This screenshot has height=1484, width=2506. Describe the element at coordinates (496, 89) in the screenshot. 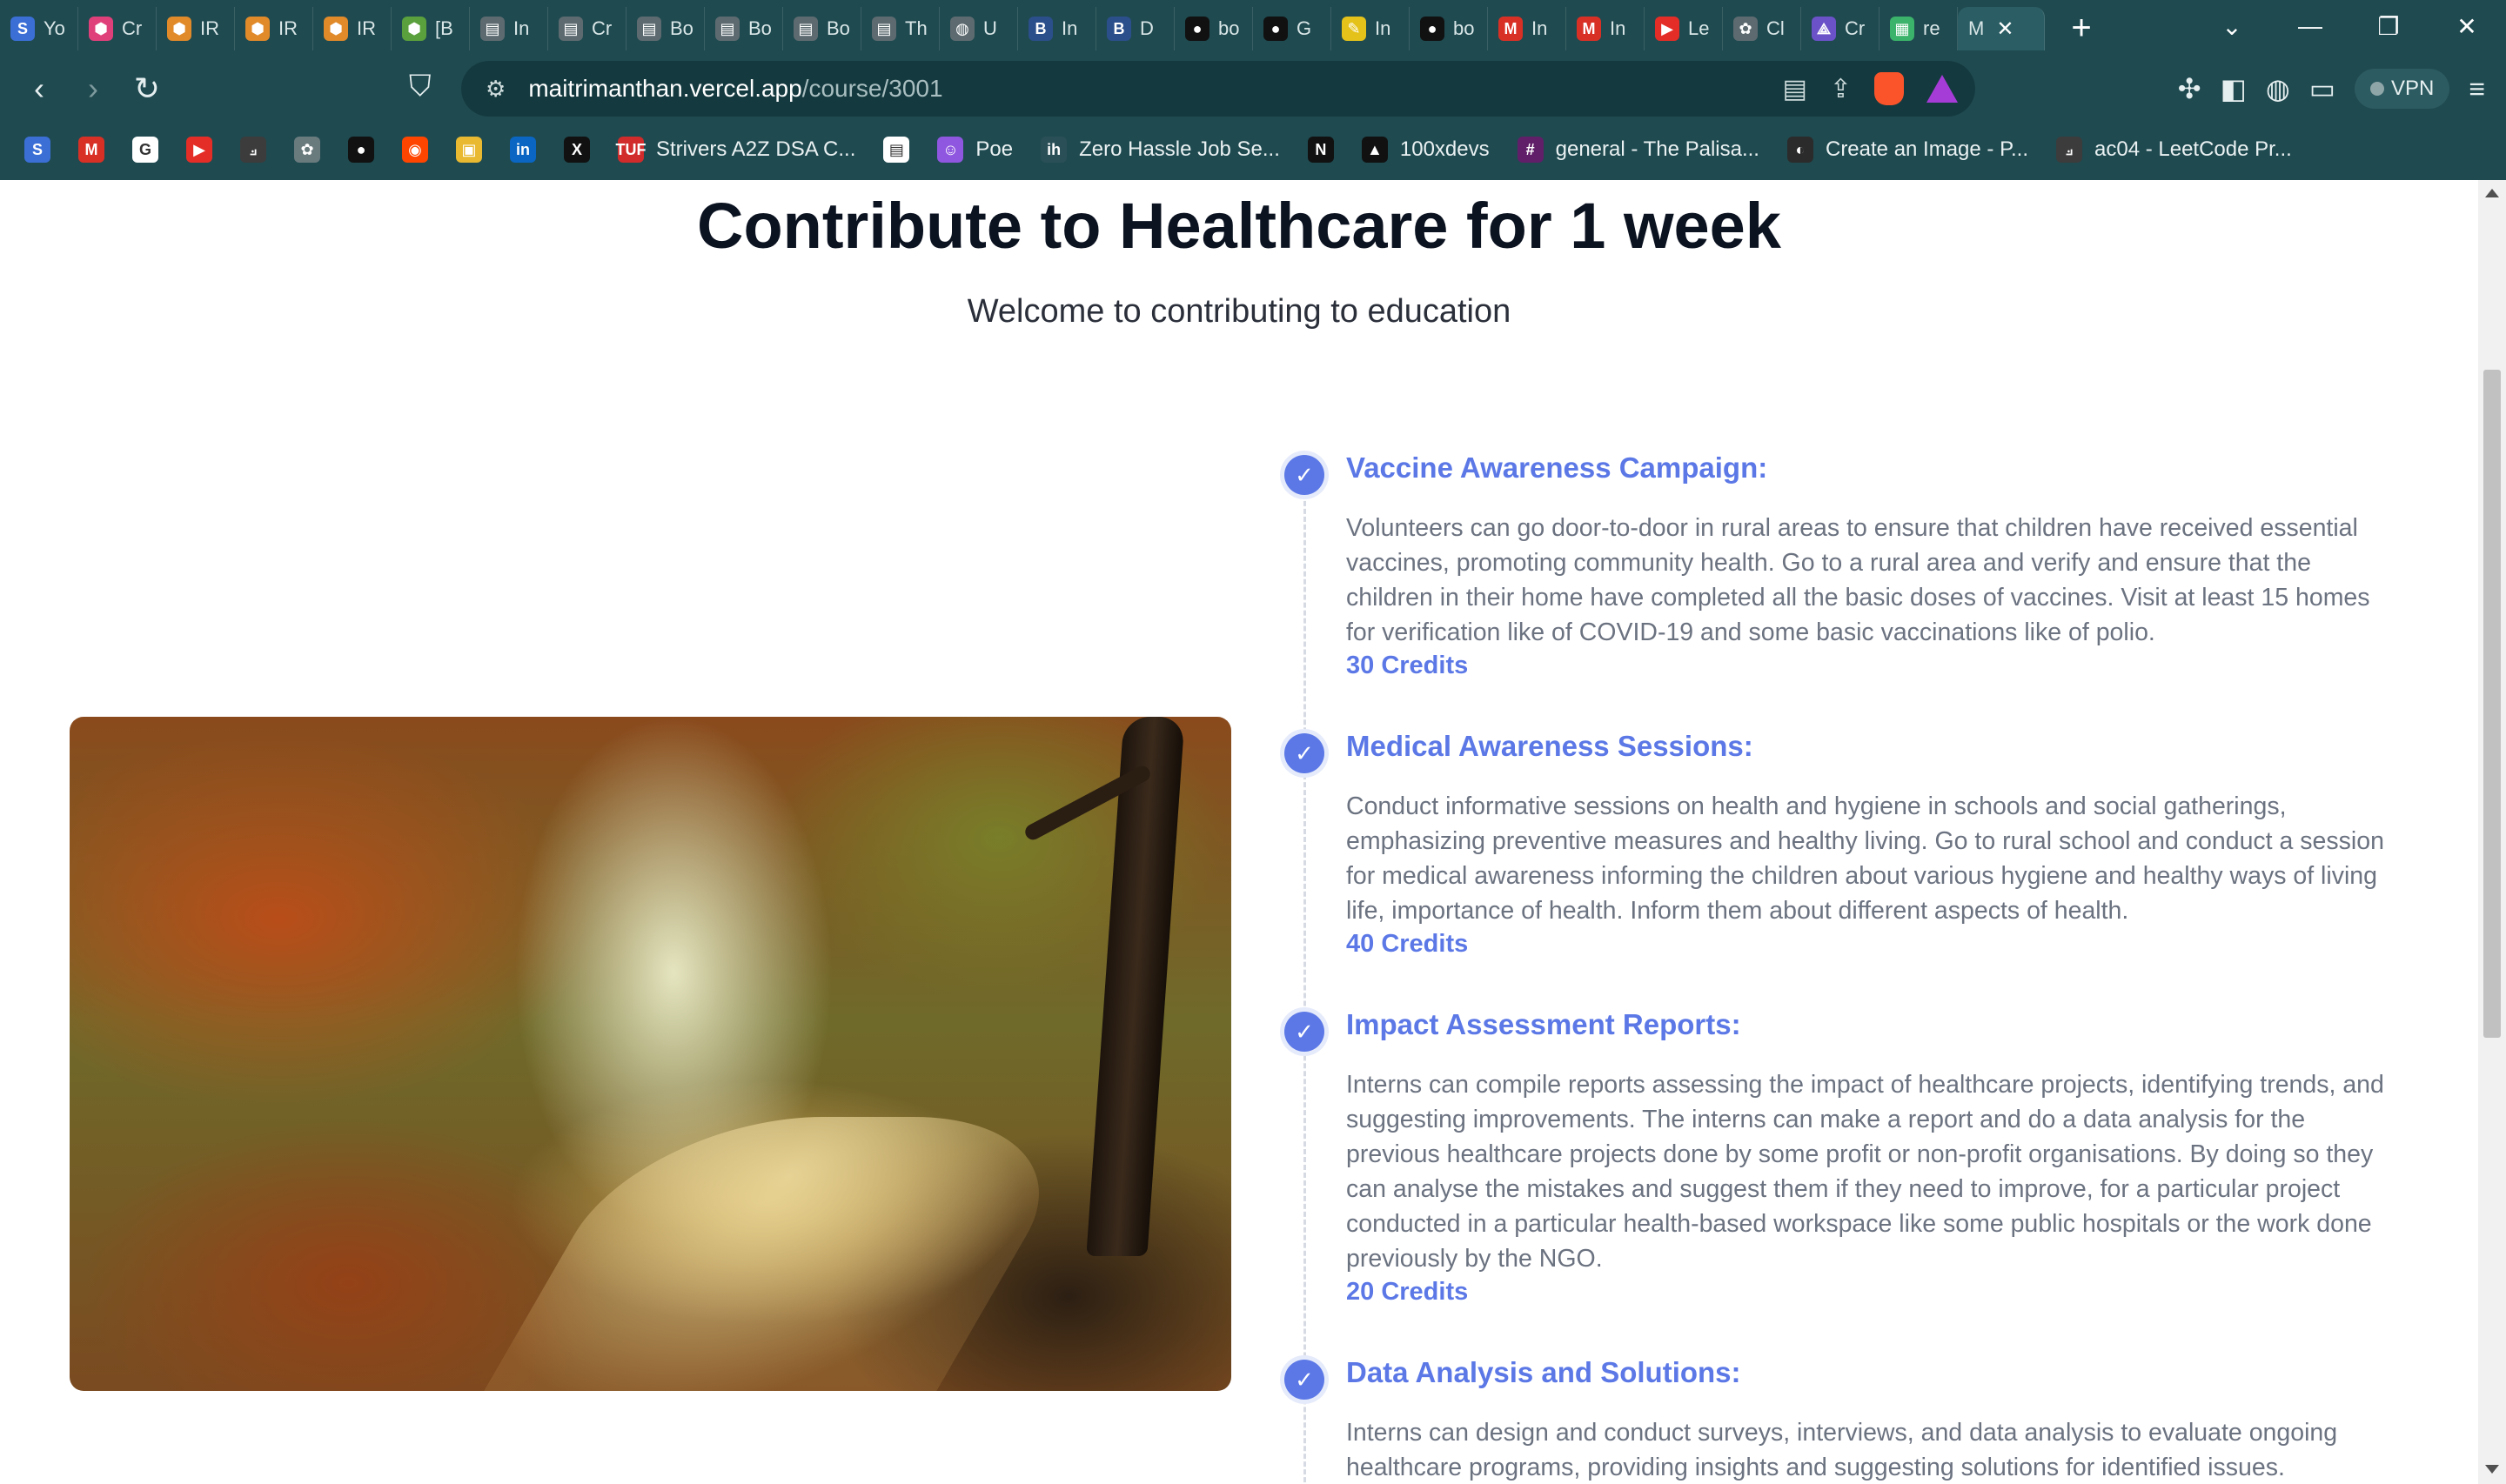

I see `site-settings-icon: ⚙` at that location.